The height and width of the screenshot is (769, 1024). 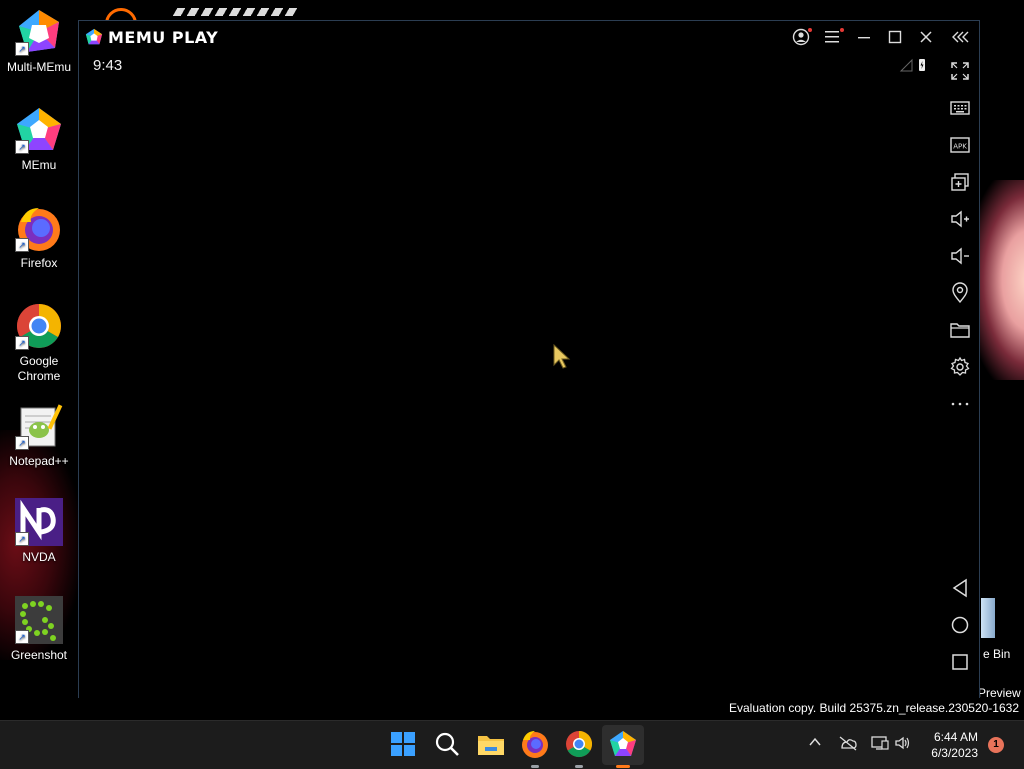 I want to click on clock-date: 6/3/2023, so click(x=954, y=753).